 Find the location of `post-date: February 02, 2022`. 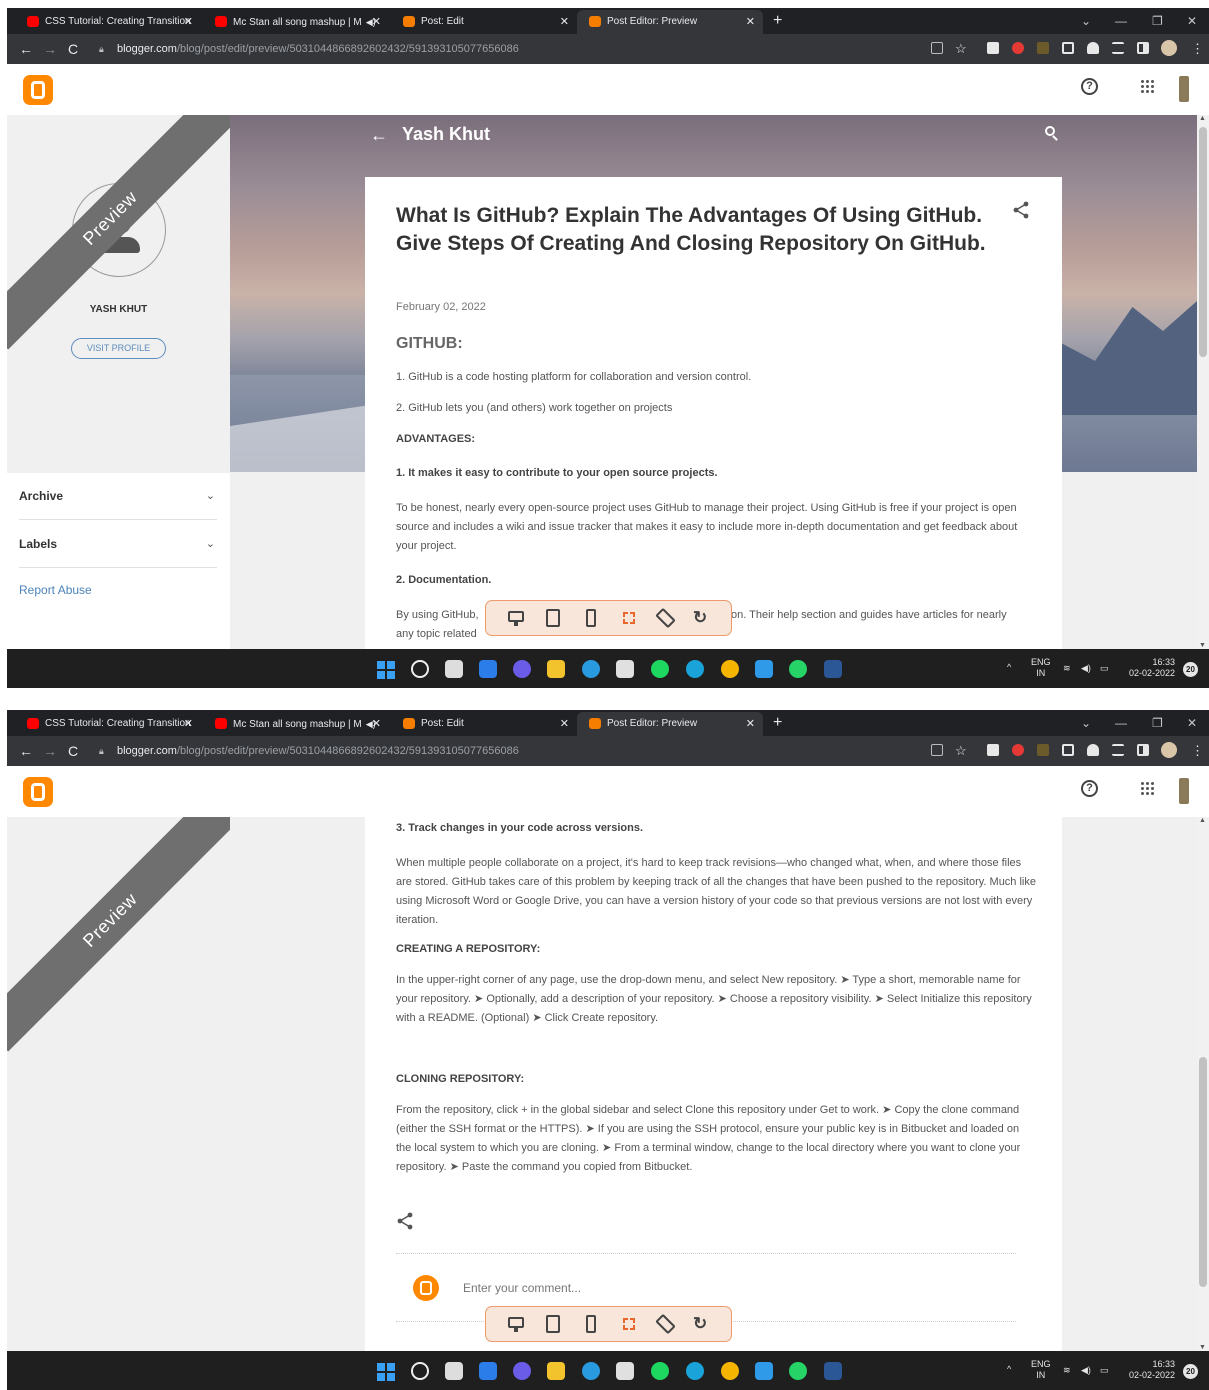

post-date: February 02, 2022 is located at coordinates (441, 307).